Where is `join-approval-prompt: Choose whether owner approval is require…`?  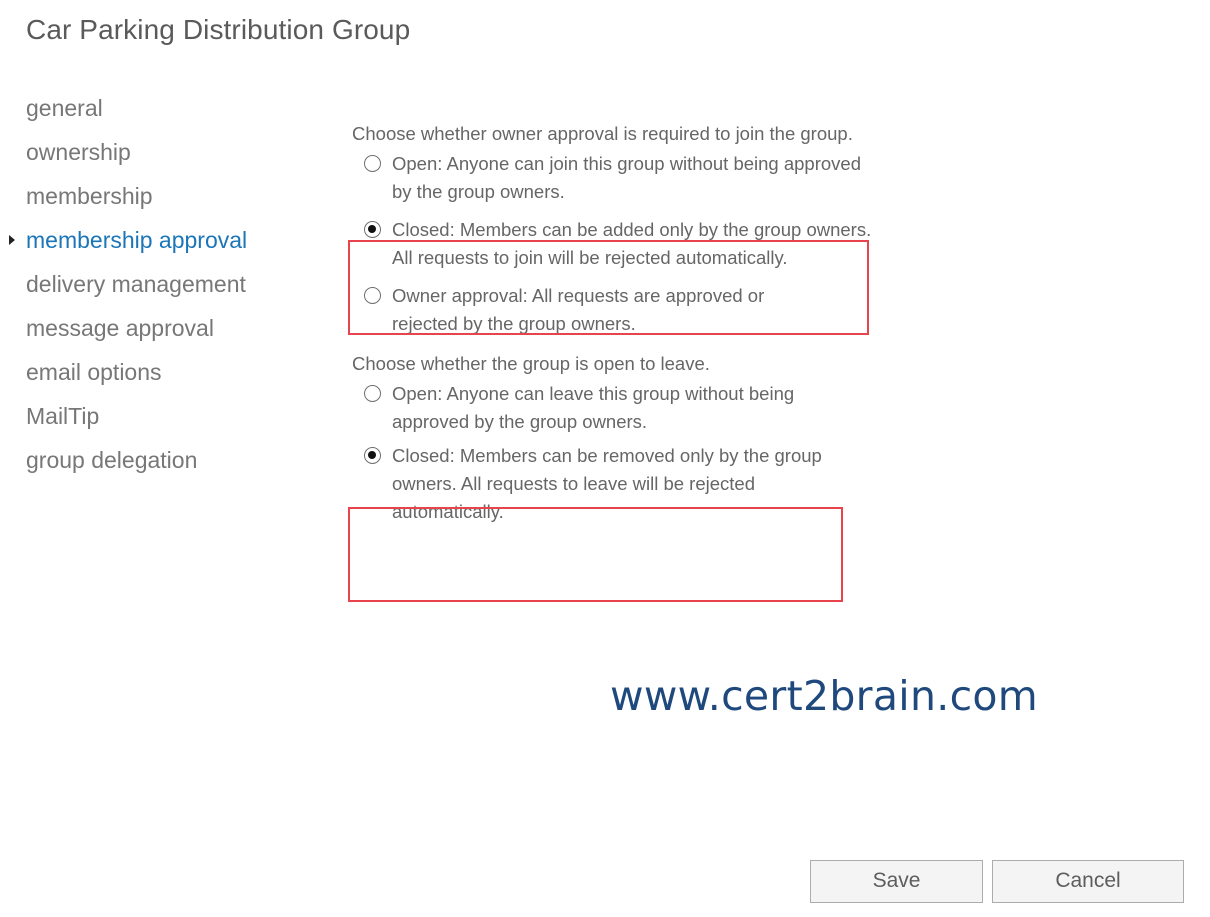 join-approval-prompt: Choose whether owner approval is require… is located at coordinates (602, 133).